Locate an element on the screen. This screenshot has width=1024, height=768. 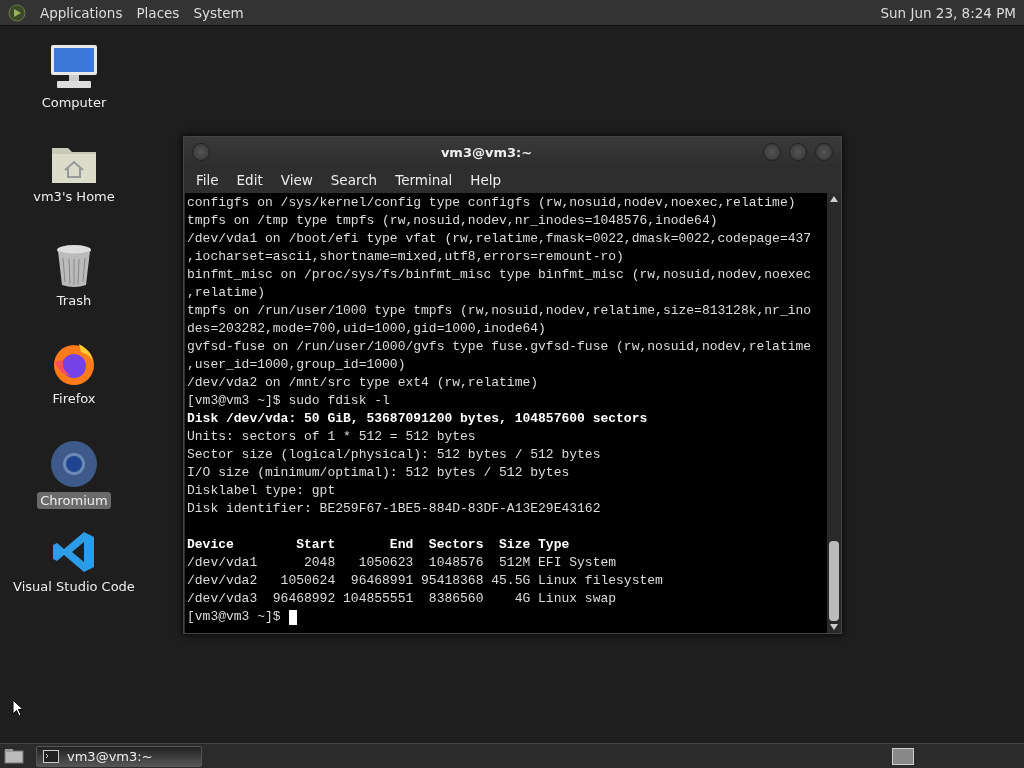
menu-item: File is located at coordinates (207, 180).